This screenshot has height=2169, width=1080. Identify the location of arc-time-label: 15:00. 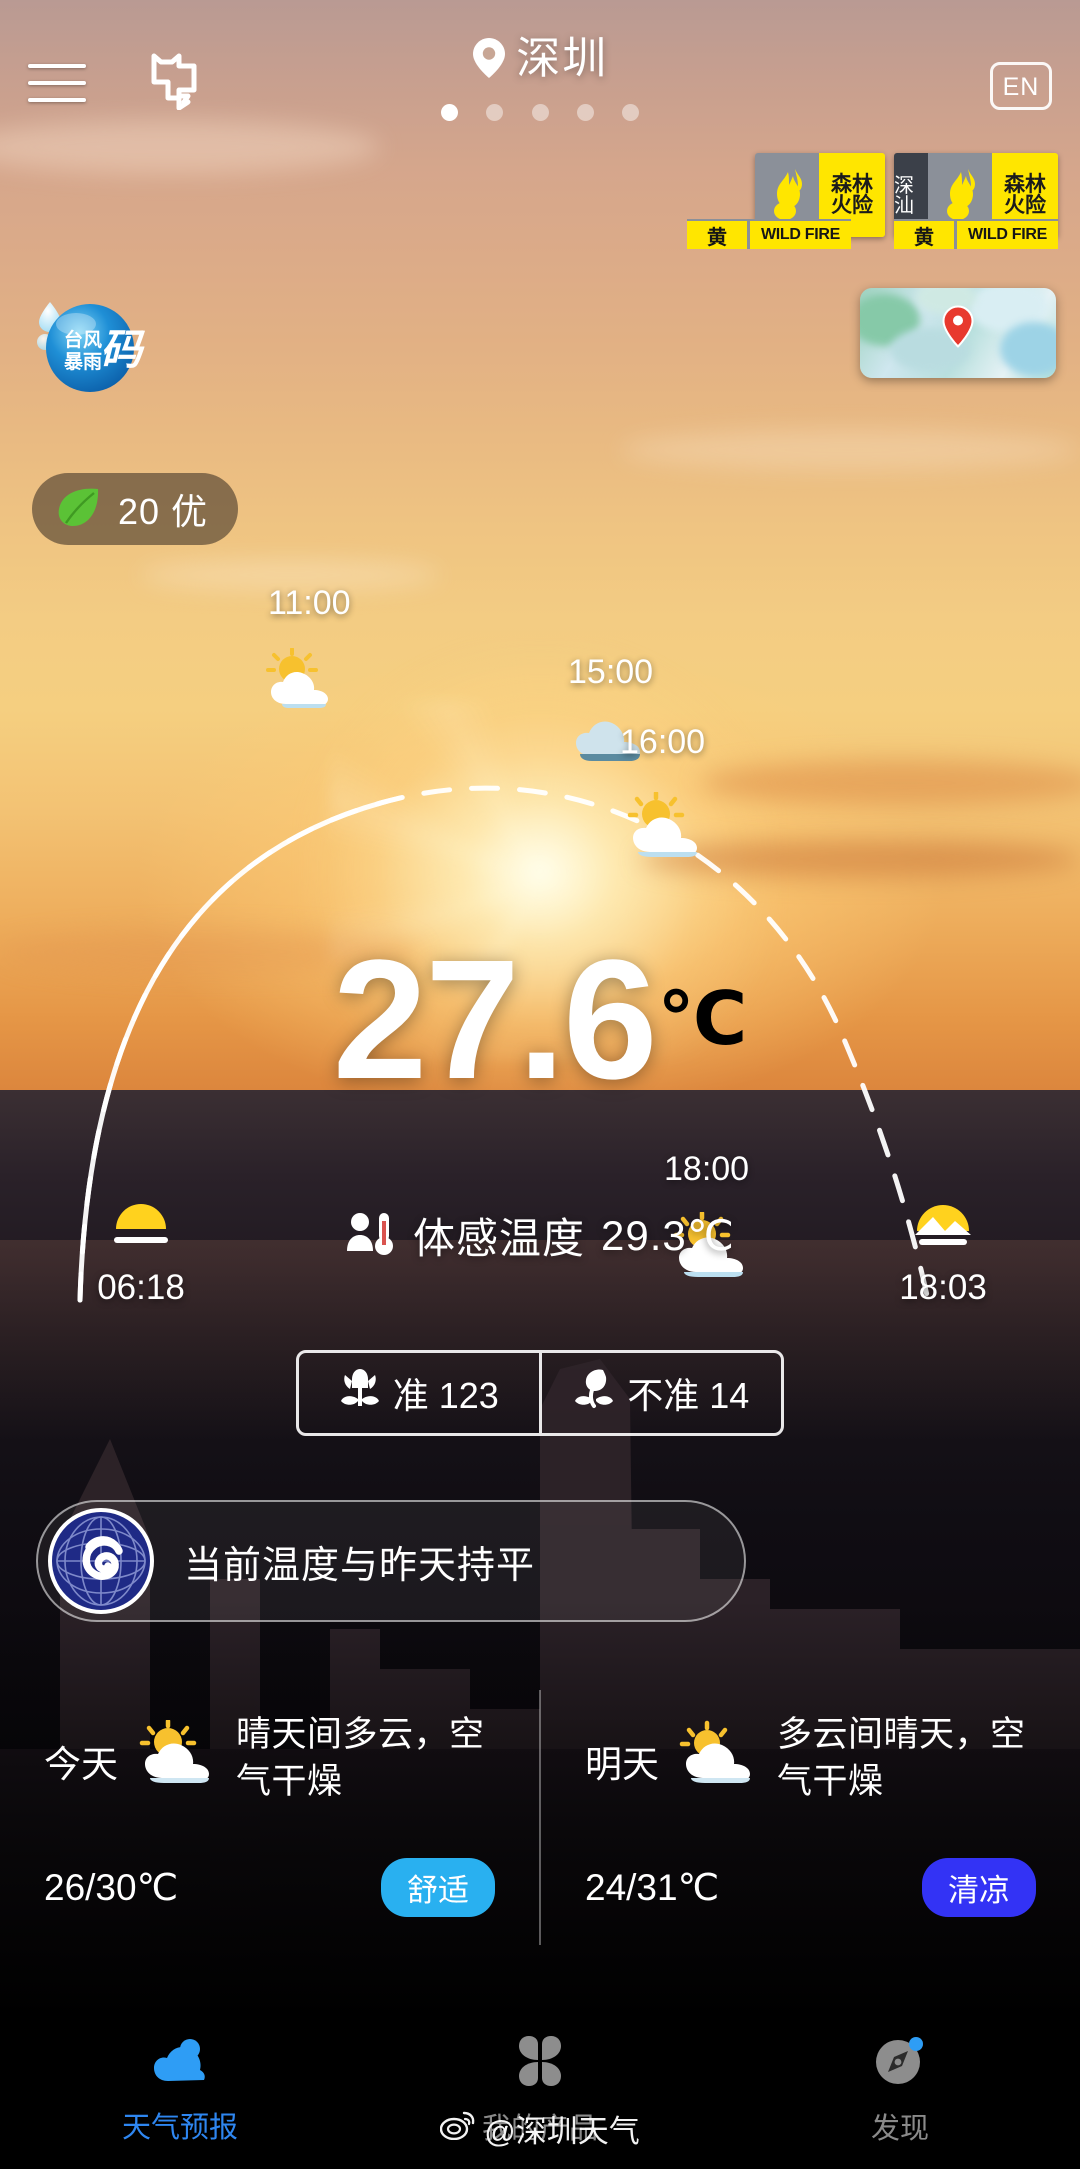
(611, 672).